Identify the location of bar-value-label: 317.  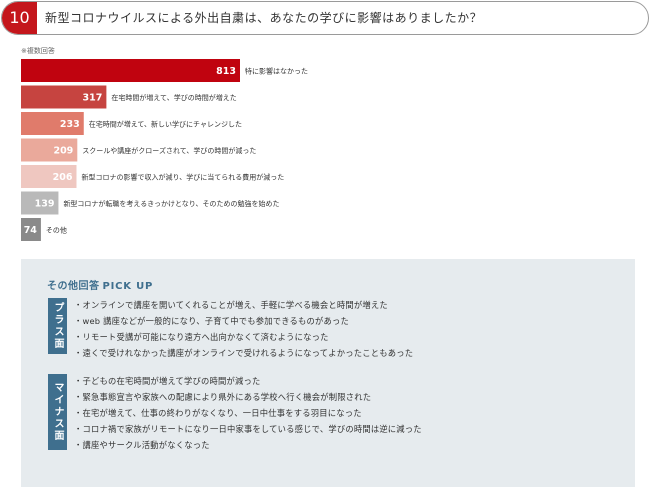
(93, 98).